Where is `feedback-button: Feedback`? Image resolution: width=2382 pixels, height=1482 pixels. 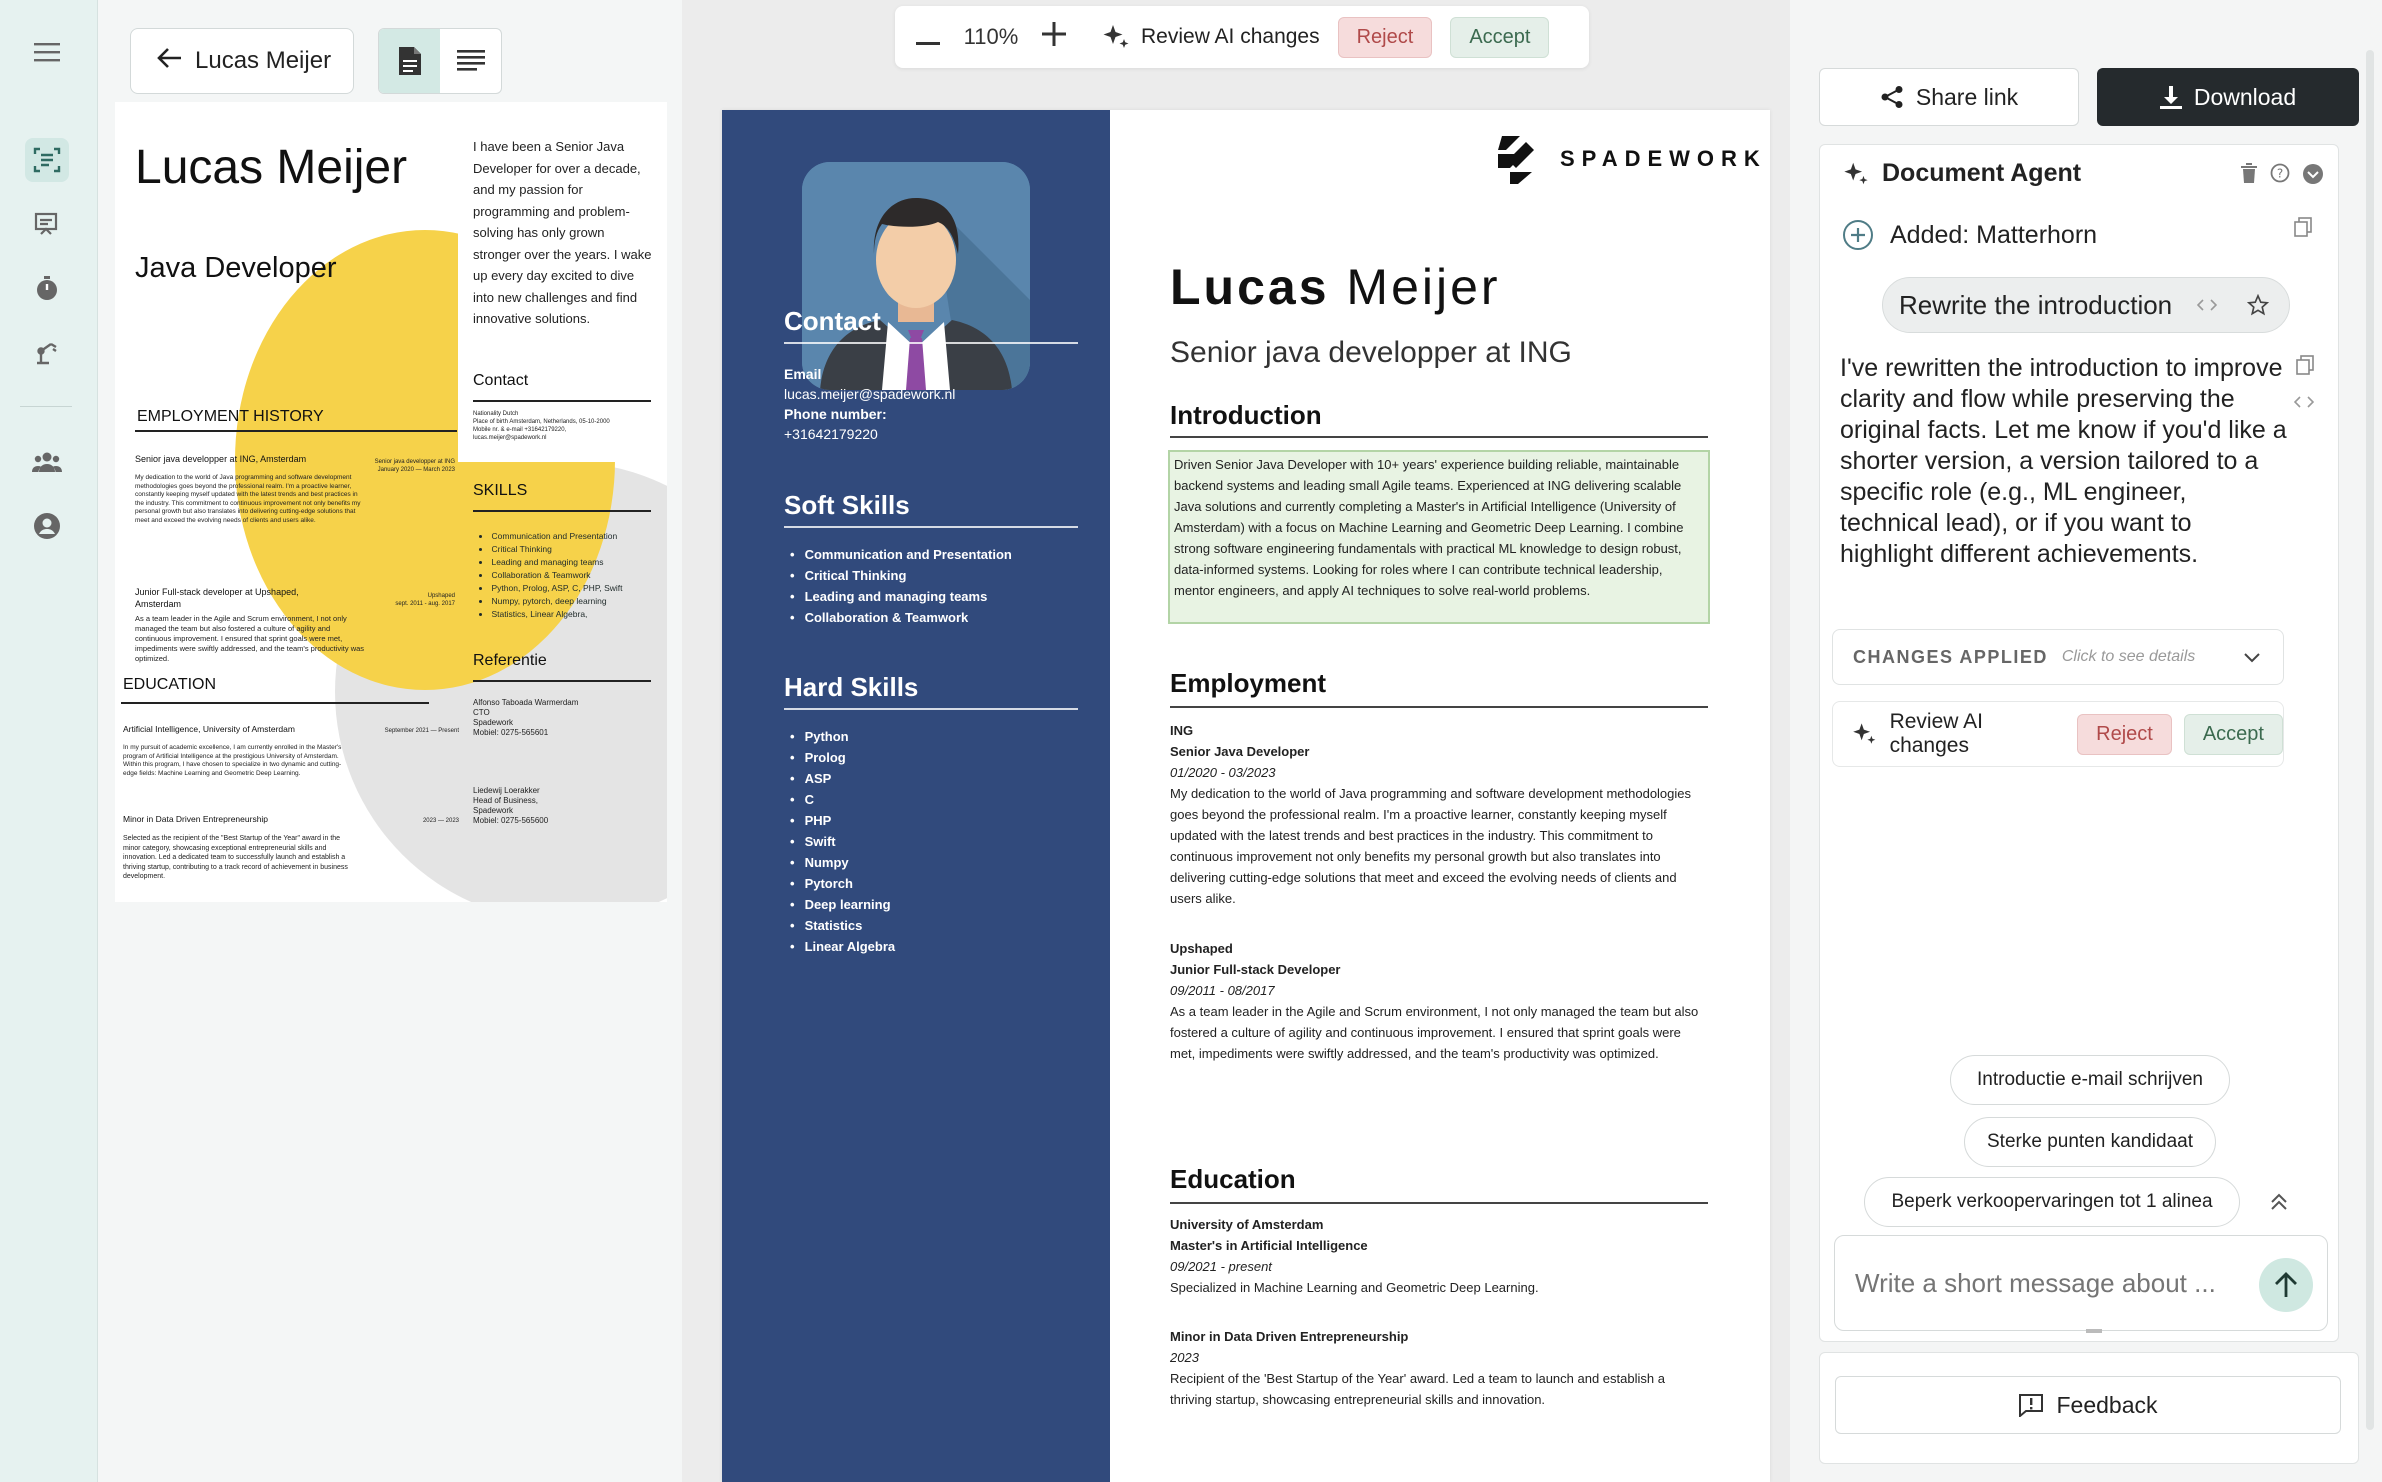 feedback-button: Feedback is located at coordinates (2088, 1405).